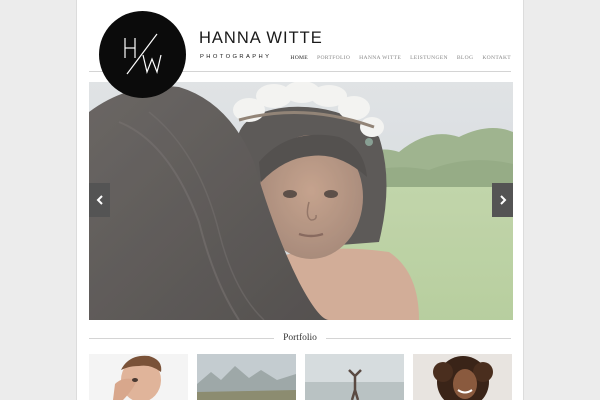 The width and height of the screenshot is (600, 400). Describe the element at coordinates (465, 58) in the screenshot. I see `nav-item-blog: BLOG` at that location.